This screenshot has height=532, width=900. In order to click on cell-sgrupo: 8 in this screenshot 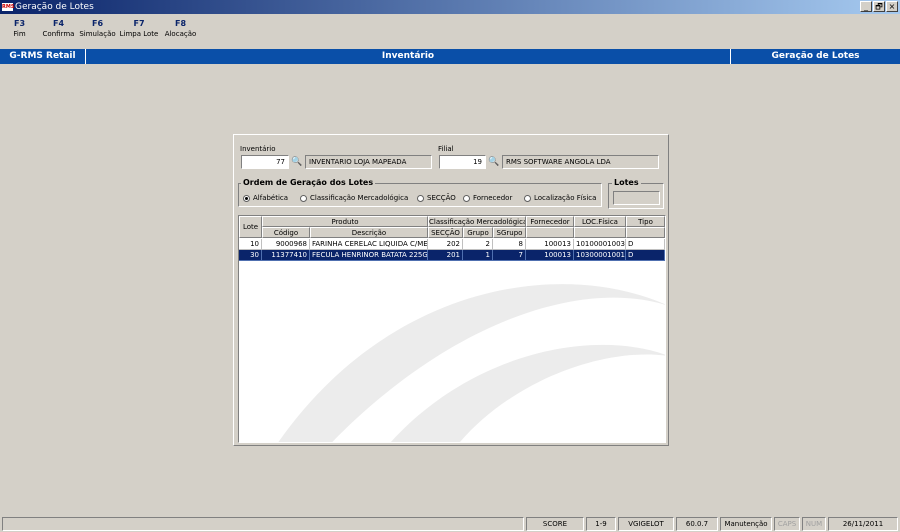, I will do `click(509, 244)`.